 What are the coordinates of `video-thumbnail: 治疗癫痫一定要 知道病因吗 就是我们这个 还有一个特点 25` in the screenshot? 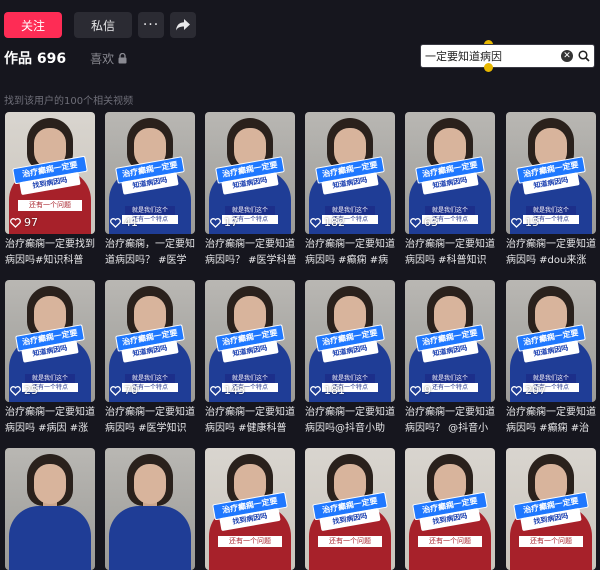 It's located at (50, 341).